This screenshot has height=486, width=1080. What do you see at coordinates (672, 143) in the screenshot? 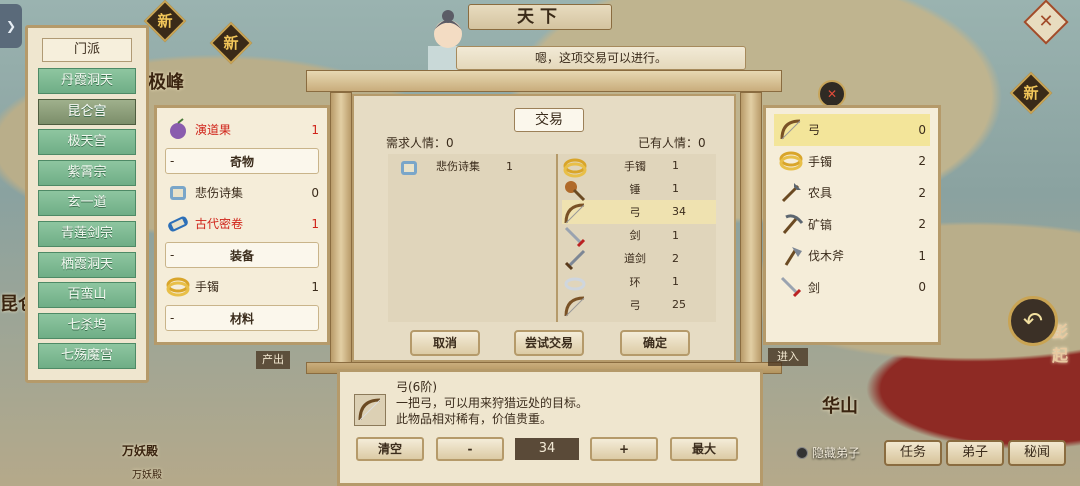
I see `owned-favor-label: 已有人情：0` at bounding box center [672, 143].